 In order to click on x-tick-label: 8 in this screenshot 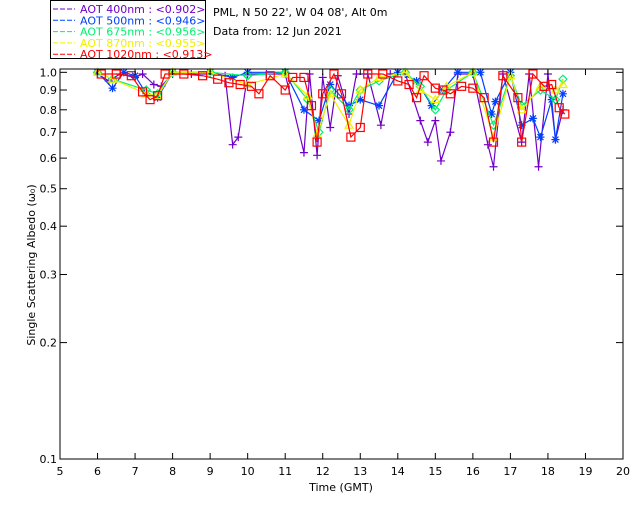, I will do `click(172, 471)`.